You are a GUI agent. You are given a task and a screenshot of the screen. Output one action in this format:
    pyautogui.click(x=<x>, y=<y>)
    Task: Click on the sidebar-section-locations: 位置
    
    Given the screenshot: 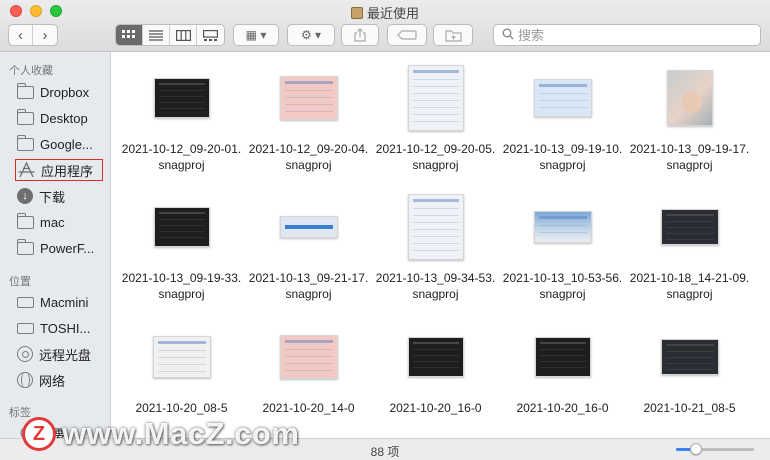 What is the action you would take?
    pyautogui.click(x=20, y=282)
    